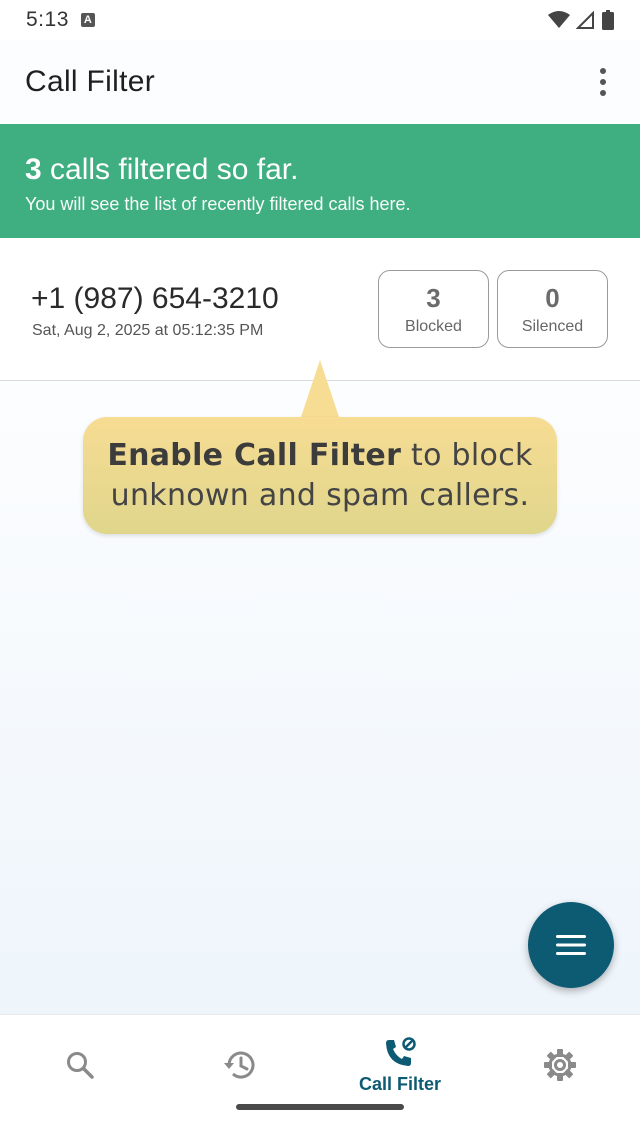  What do you see at coordinates (603, 82) in the screenshot?
I see `more-options-icon` at bounding box center [603, 82].